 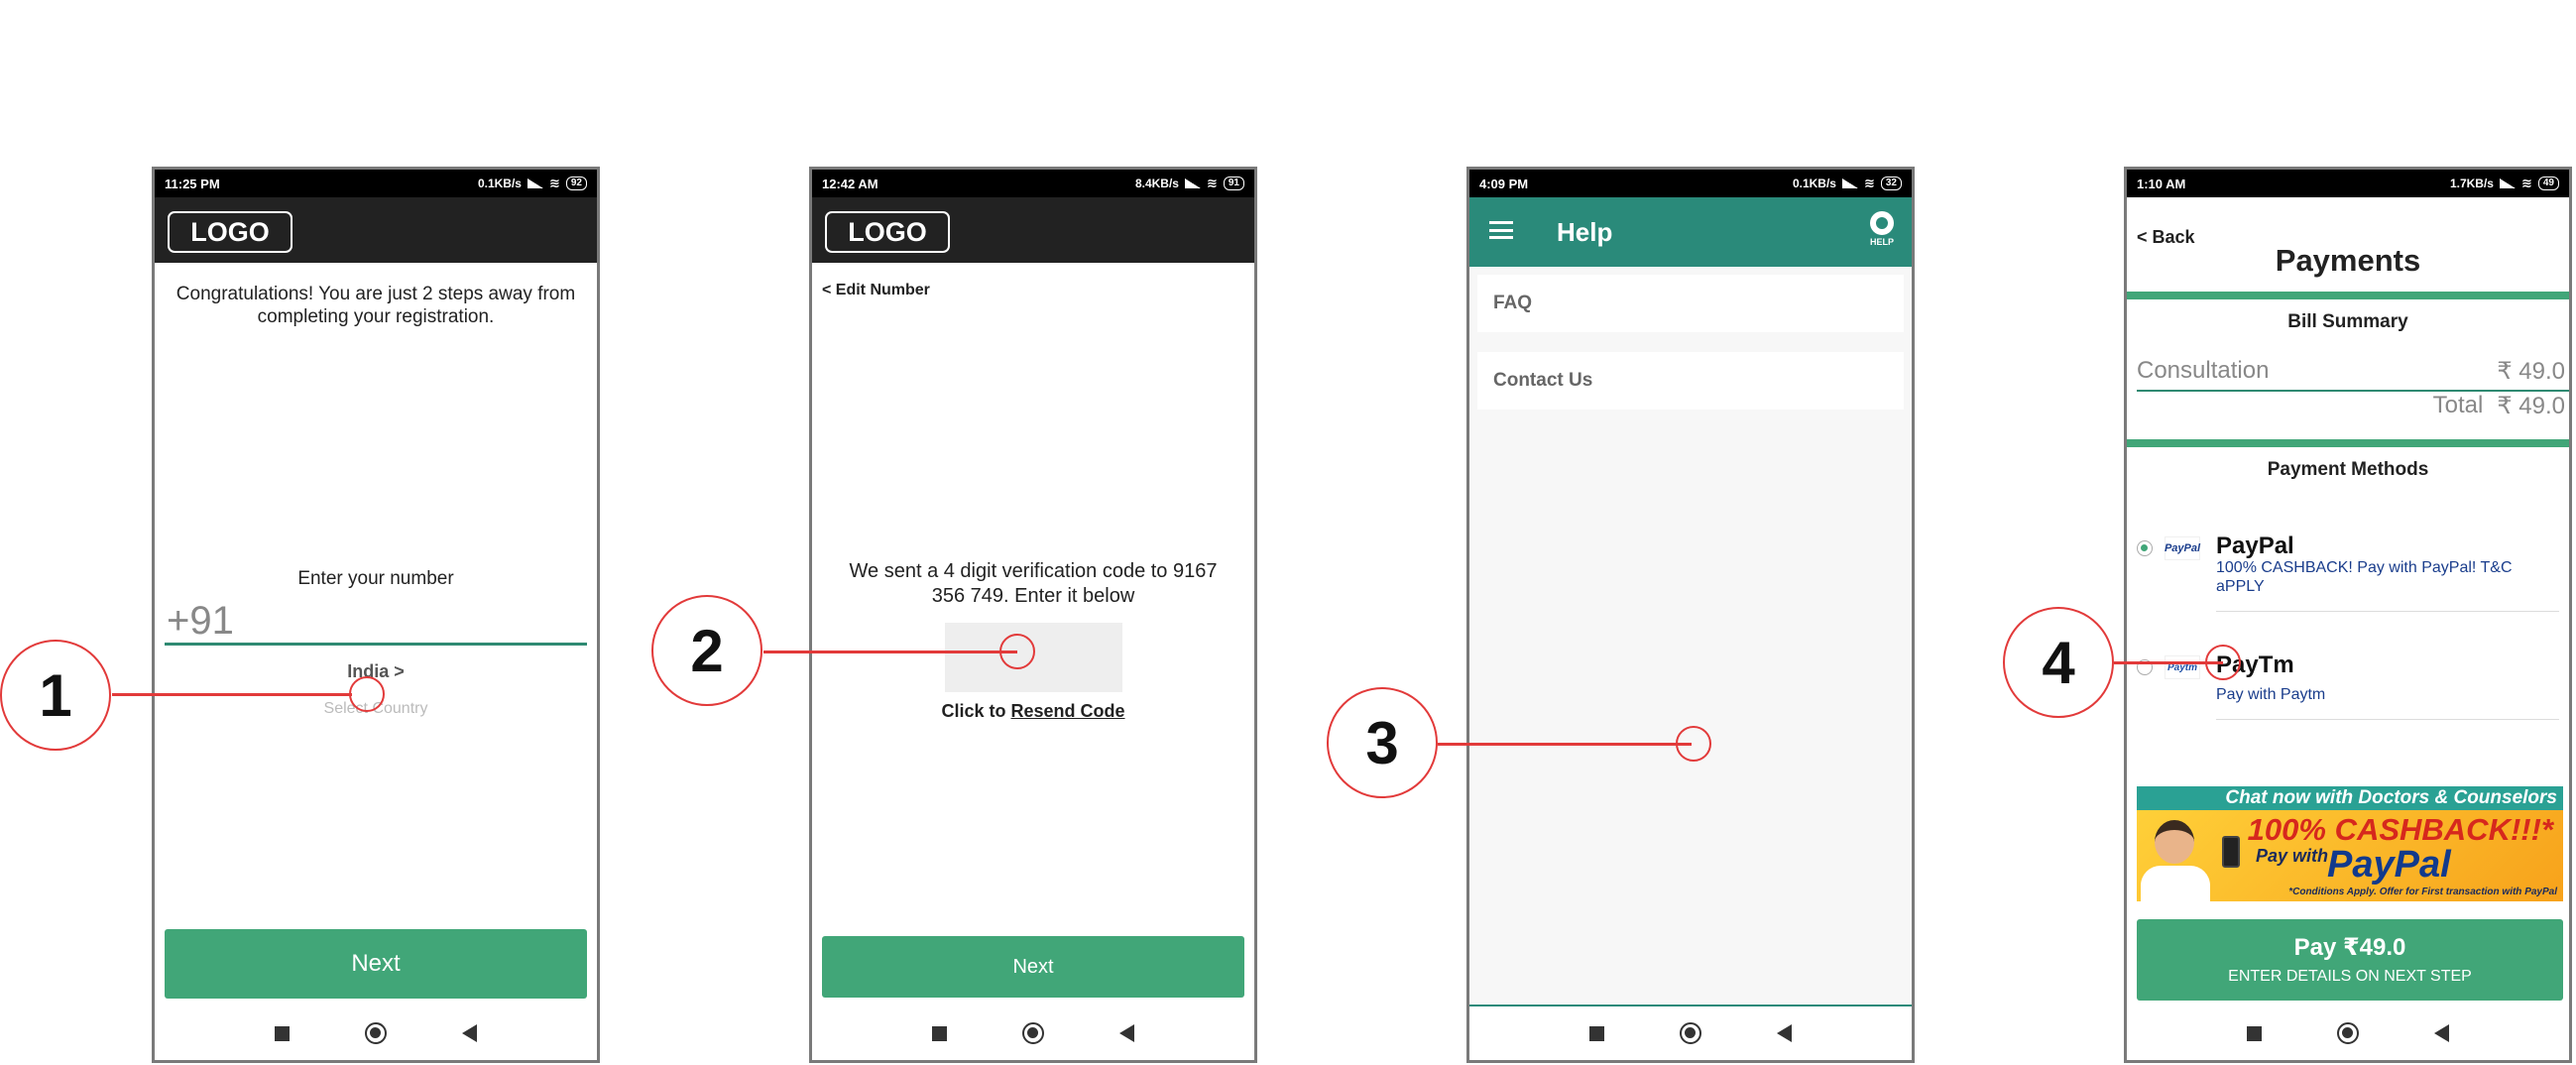 What do you see at coordinates (1694, 744) in the screenshot?
I see `callout-3-target` at bounding box center [1694, 744].